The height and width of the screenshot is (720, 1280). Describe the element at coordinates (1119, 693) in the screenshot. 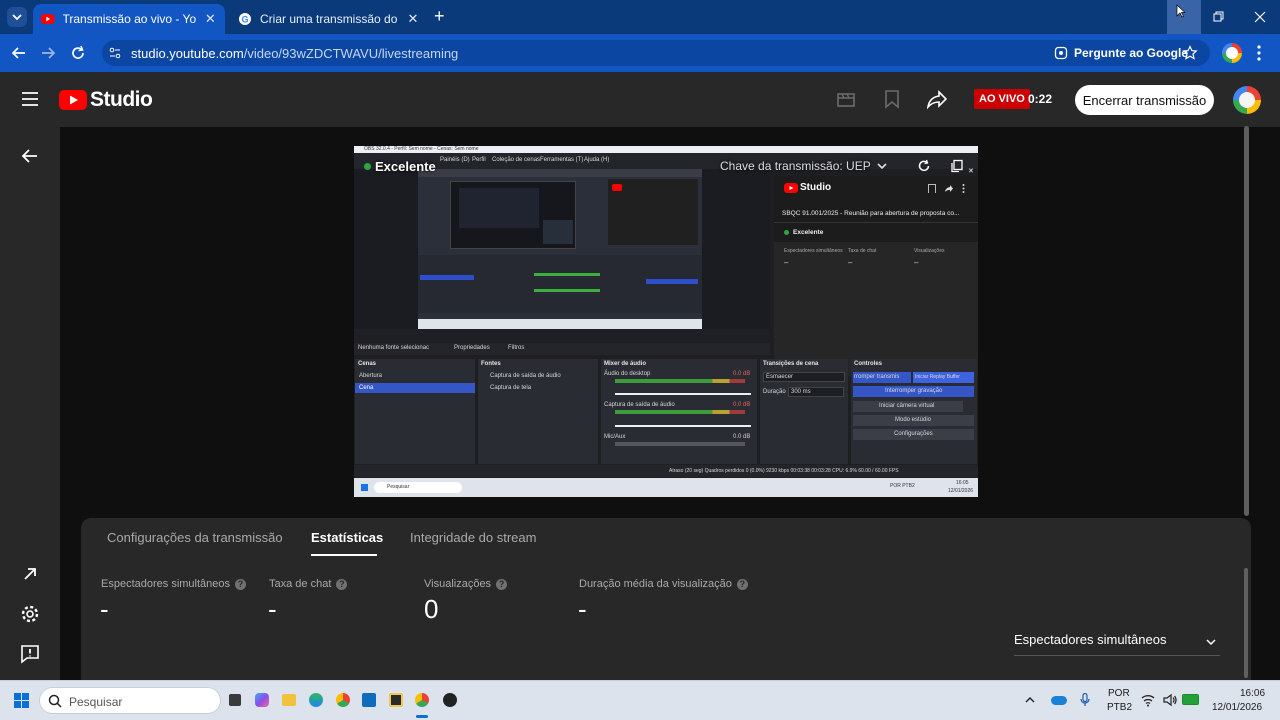

I see `tray-lang-1: POR` at that location.